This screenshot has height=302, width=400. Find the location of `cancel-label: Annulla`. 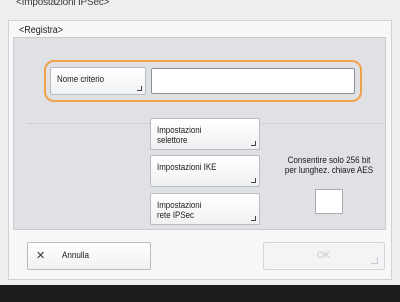

cancel-label: Annulla is located at coordinates (76, 255).